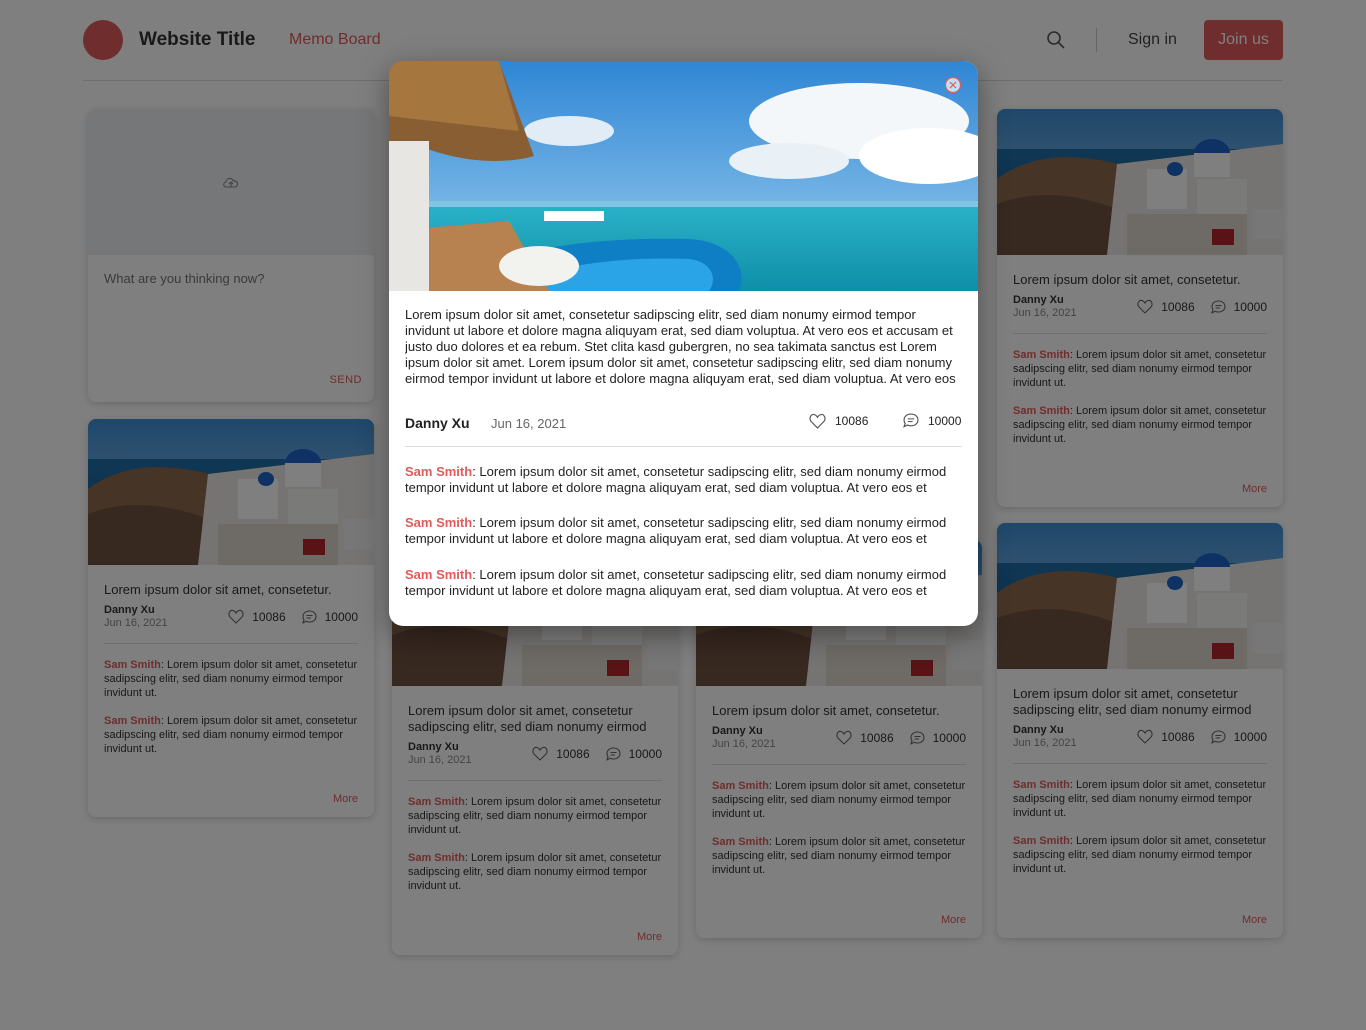 This screenshot has height=1030, width=1366. What do you see at coordinates (953, 85) in the screenshot?
I see `close-circle-icon` at bounding box center [953, 85].